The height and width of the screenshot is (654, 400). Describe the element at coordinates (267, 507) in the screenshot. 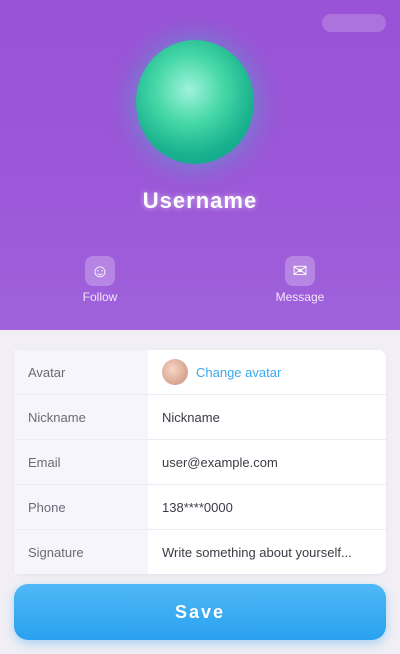

I see `detail-value: 138****0000` at that location.